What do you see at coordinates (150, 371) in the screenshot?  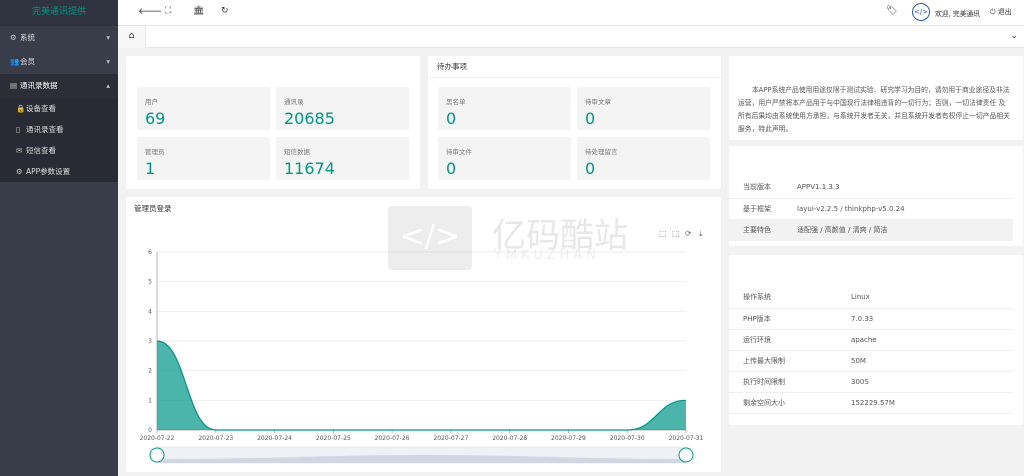 I see `y-tick-label: 2` at bounding box center [150, 371].